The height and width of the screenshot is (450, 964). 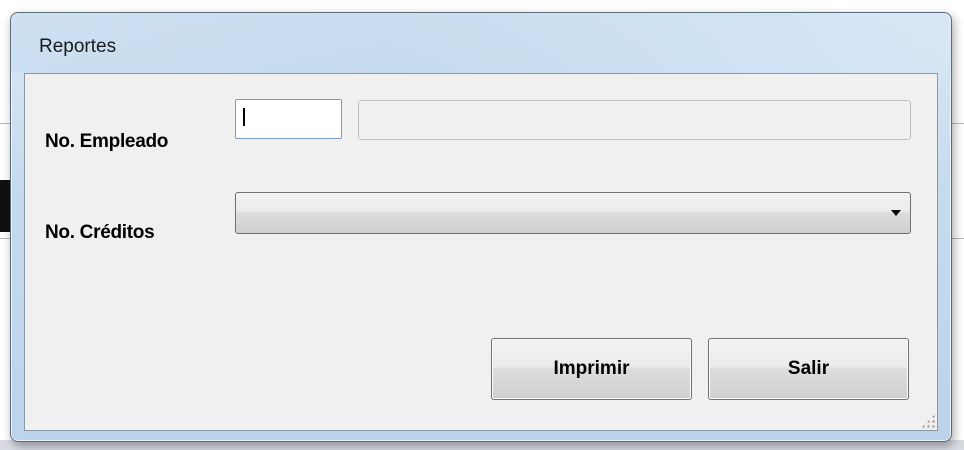 I want to click on empleado-label: No. Empleado, so click(x=107, y=141).